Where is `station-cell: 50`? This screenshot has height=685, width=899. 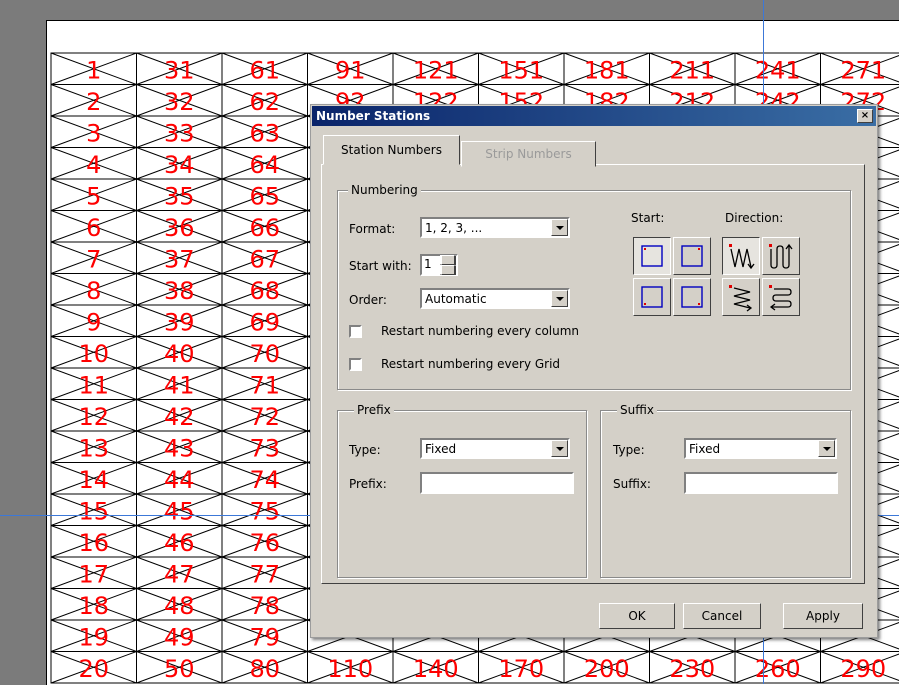
station-cell: 50 is located at coordinates (180, 668).